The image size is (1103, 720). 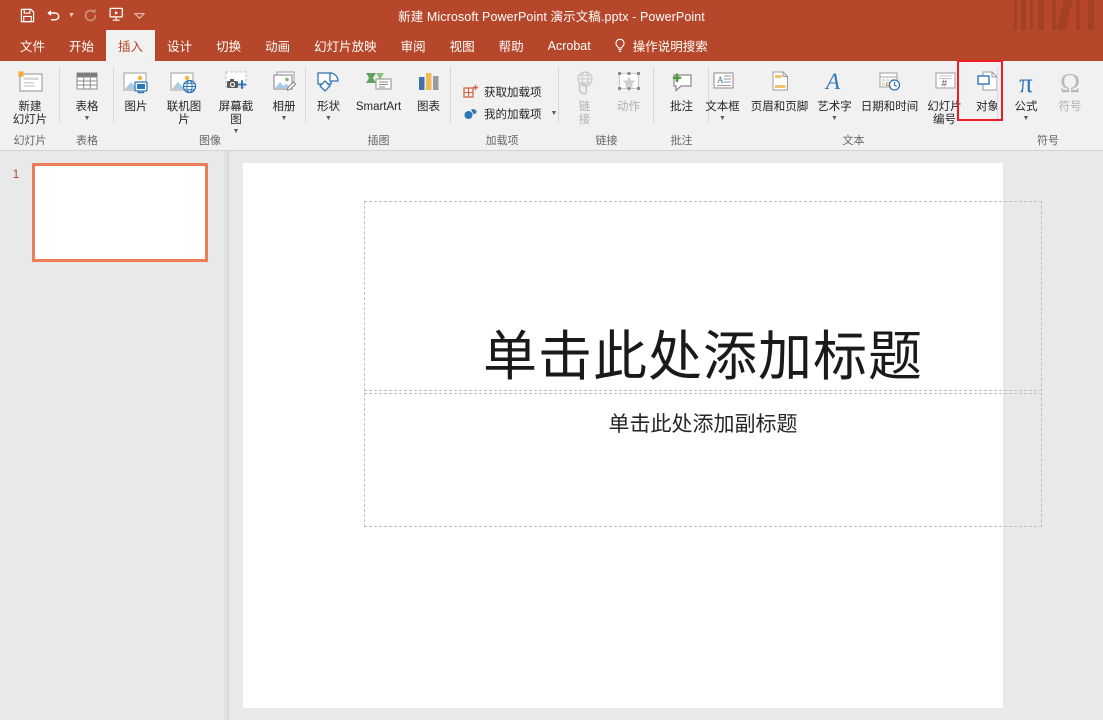 I want to click on start-slideshow-icon, so click(x=116, y=15).